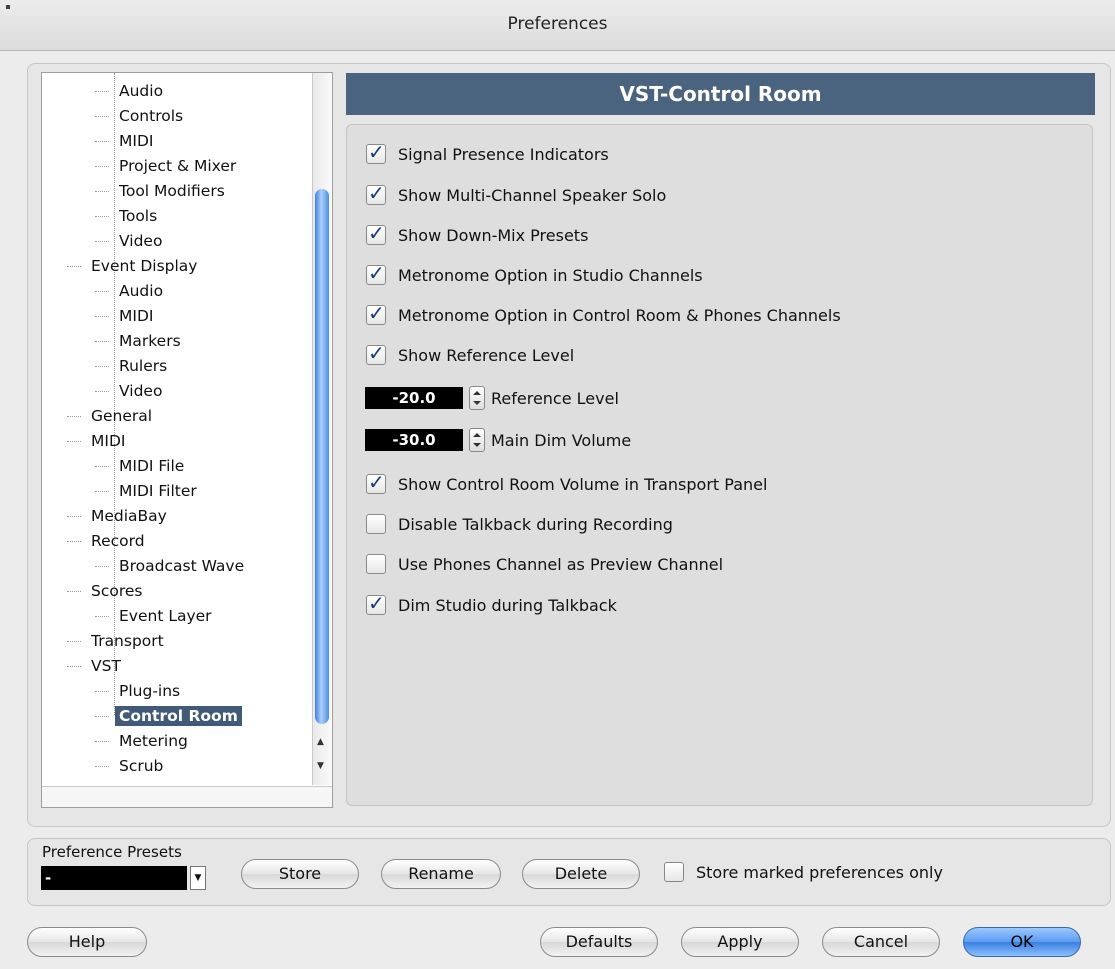  I want to click on tree-item: Scrub, so click(131, 766).